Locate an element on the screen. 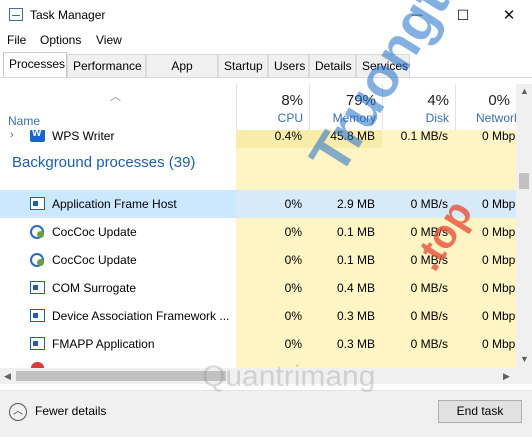 This screenshot has height=437, width=532. scroll-left-icon: ◀ is located at coordinates (7, 376).